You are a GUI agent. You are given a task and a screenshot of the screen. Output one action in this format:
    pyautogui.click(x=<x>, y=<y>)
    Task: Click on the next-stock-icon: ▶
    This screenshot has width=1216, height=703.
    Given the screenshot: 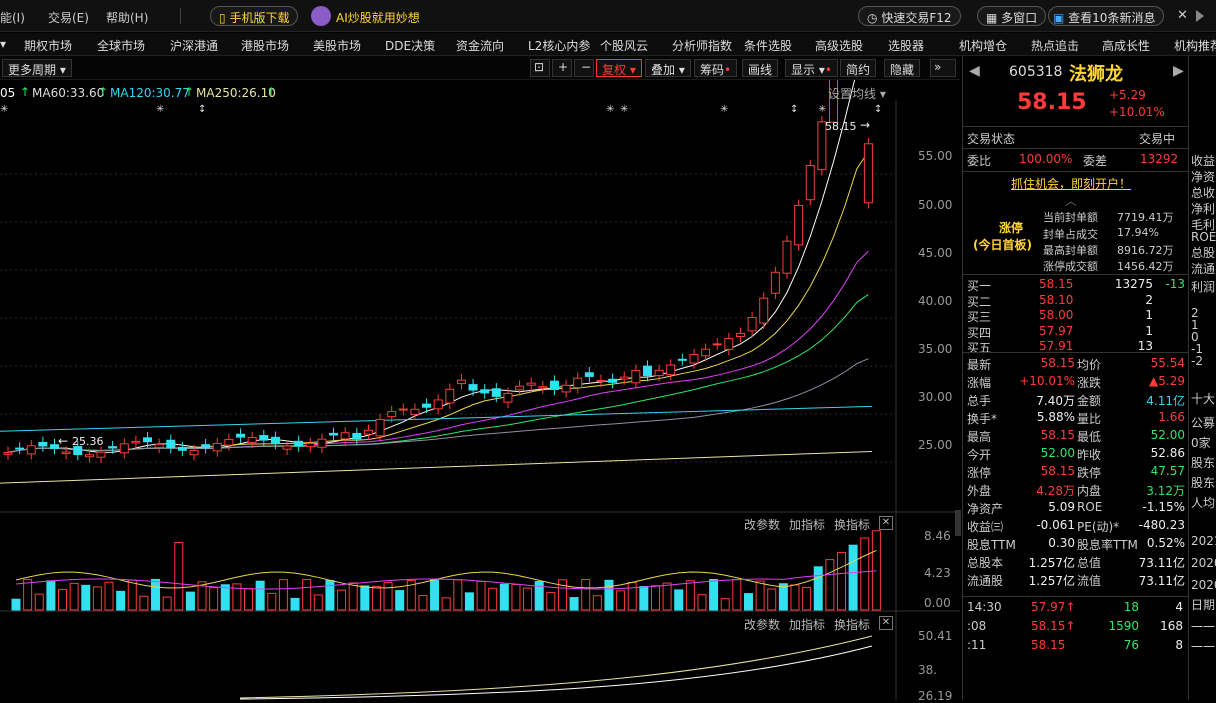 What is the action you would take?
    pyautogui.click(x=1178, y=71)
    